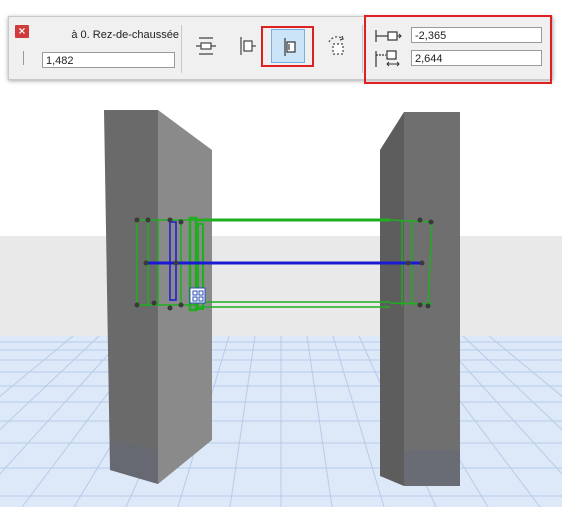 This screenshot has height=507, width=562. Describe the element at coordinates (287, 46) in the screenshot. I see `active-tool-highlight` at that location.